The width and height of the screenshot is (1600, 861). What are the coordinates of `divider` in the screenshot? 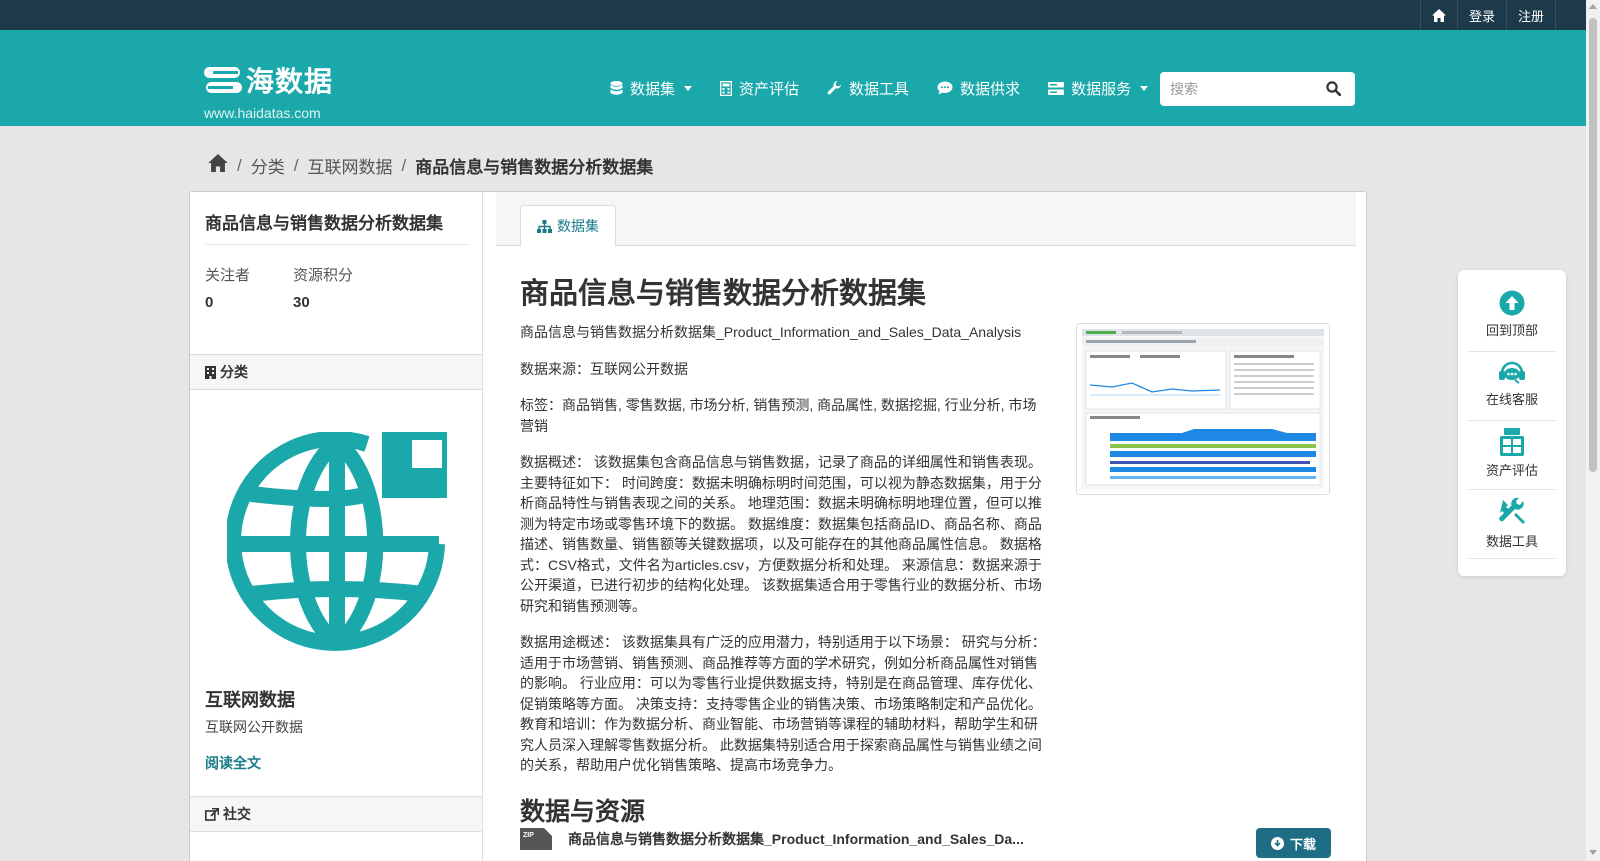 It's located at (336, 244).